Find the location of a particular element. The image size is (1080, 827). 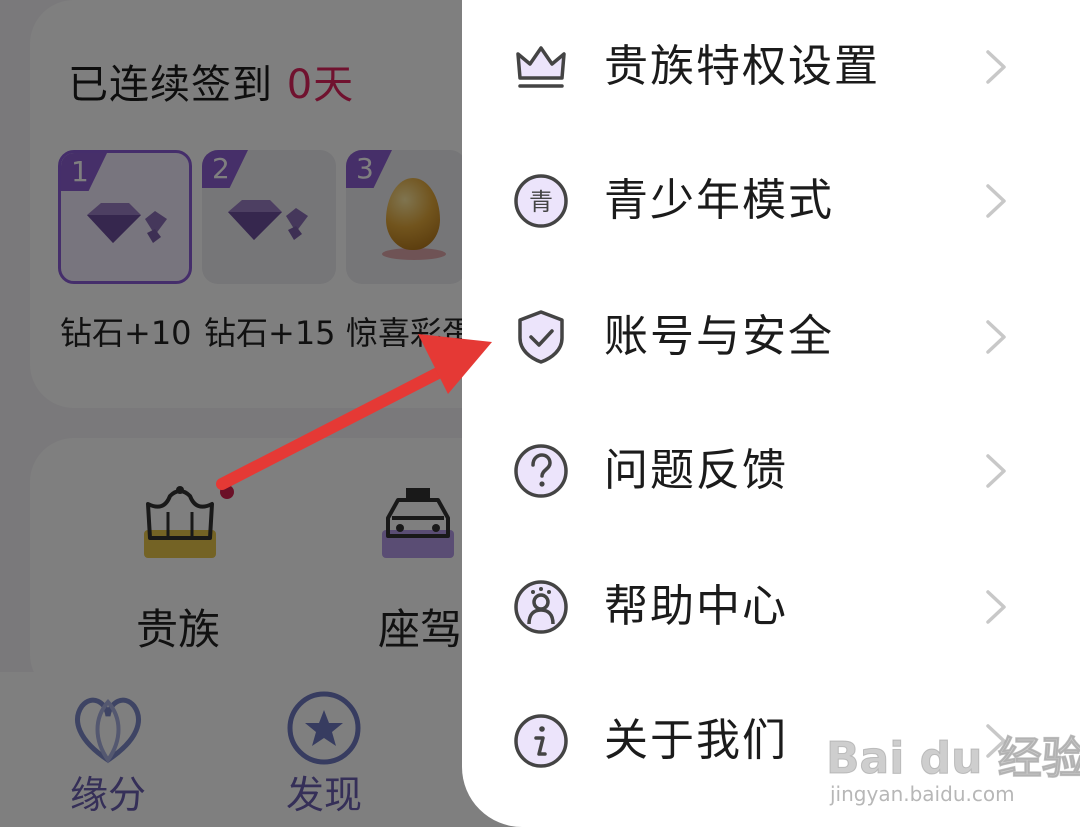

menu-item-label: 帮助中心 is located at coordinates (696, 606).